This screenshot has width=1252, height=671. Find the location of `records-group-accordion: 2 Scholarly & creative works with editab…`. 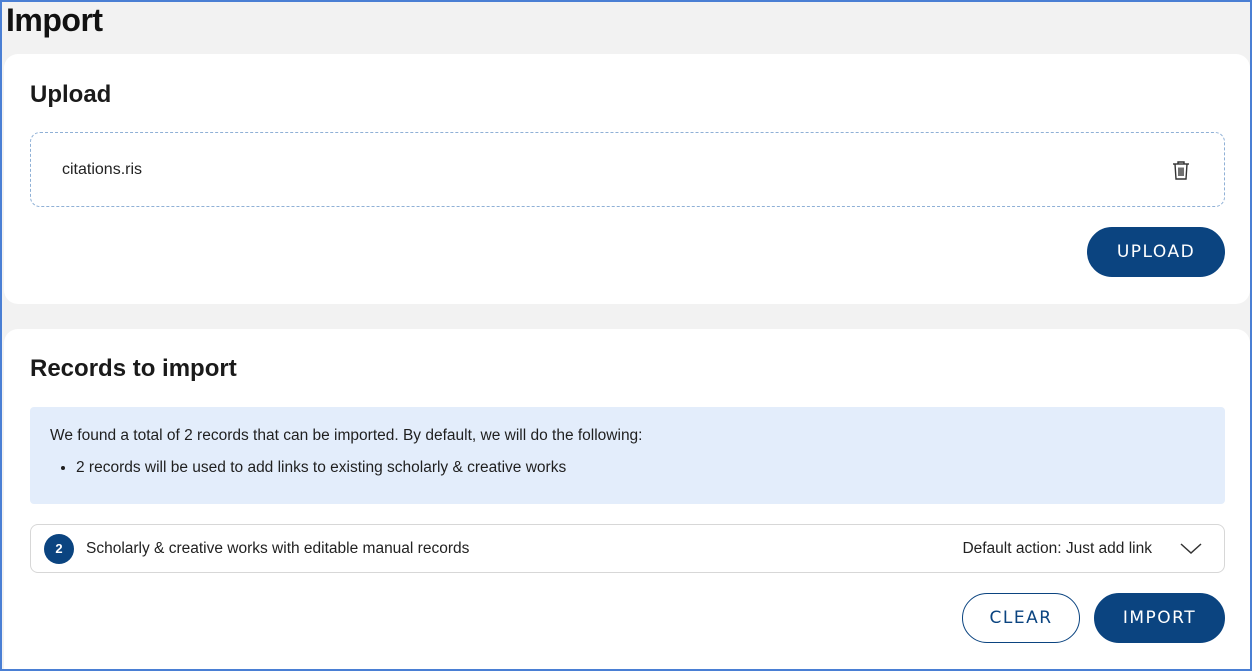

records-group-accordion: 2 Scholarly & creative works with editab… is located at coordinates (627, 548).